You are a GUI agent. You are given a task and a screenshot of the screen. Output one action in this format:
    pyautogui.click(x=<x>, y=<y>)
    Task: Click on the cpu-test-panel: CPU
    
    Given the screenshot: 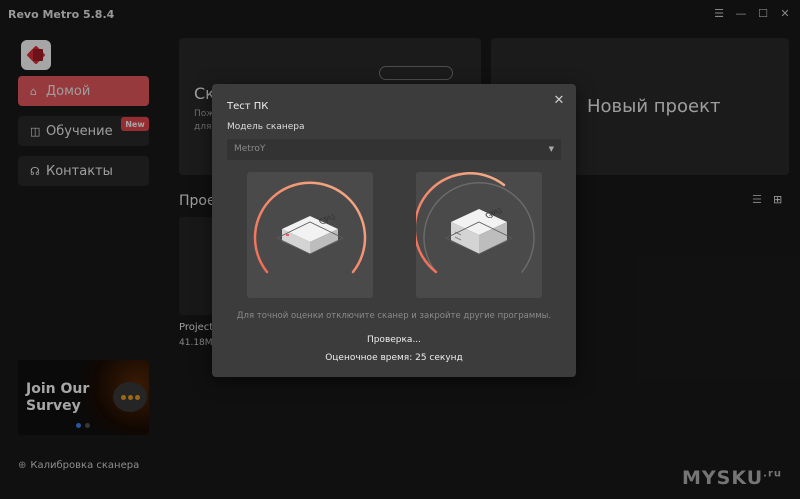 What is the action you would take?
    pyautogui.click(x=310, y=235)
    